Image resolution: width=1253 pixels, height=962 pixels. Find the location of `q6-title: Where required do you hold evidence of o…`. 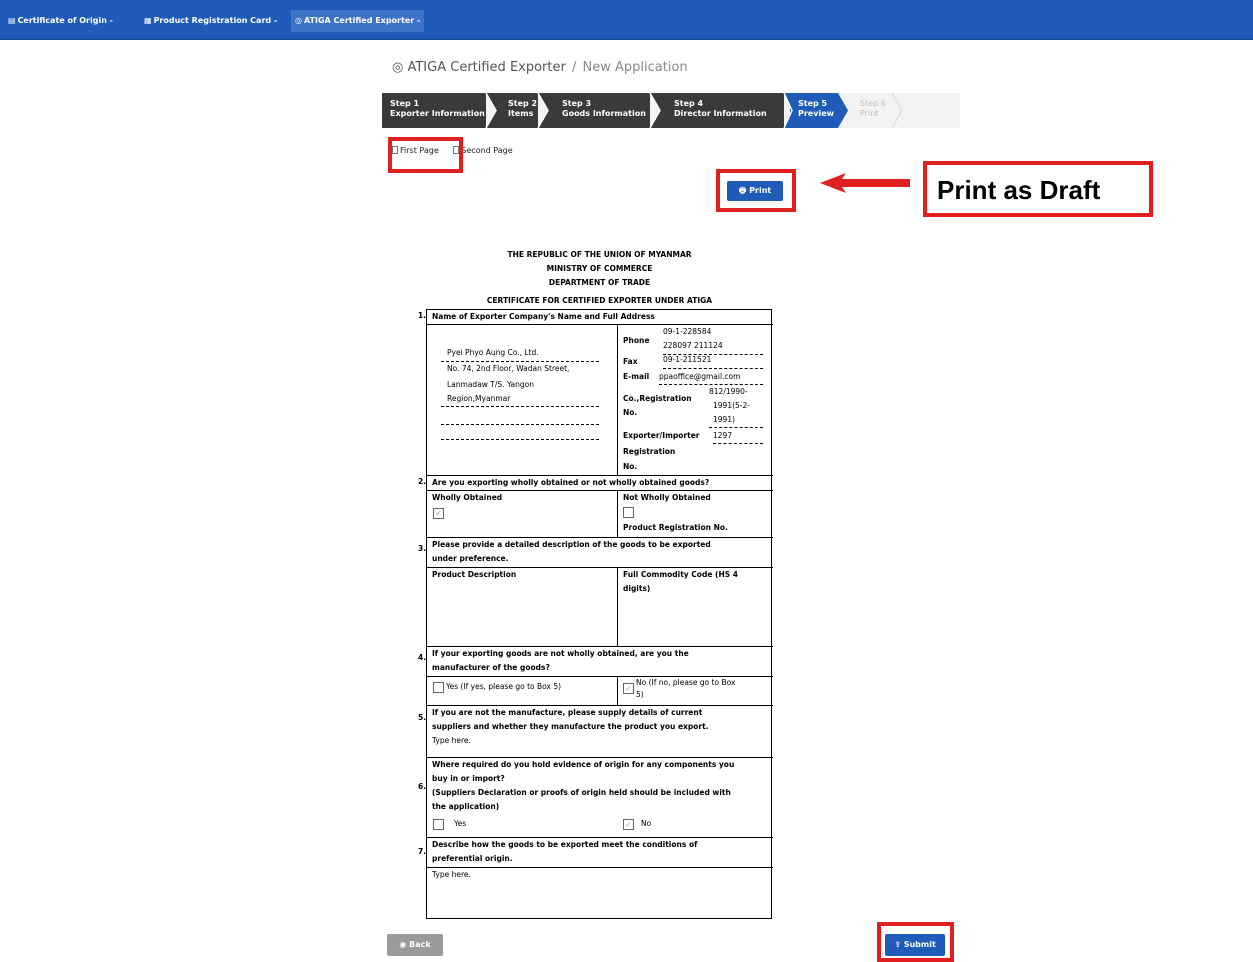

q6-title: Where required do you hold evidence of o… is located at coordinates (583, 764).